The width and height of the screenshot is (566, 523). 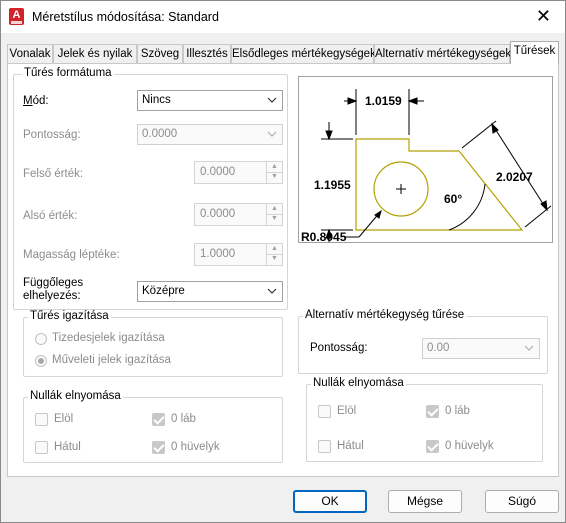 I want to click on zero-feet-label-primary: 0 láb, so click(x=183, y=419).